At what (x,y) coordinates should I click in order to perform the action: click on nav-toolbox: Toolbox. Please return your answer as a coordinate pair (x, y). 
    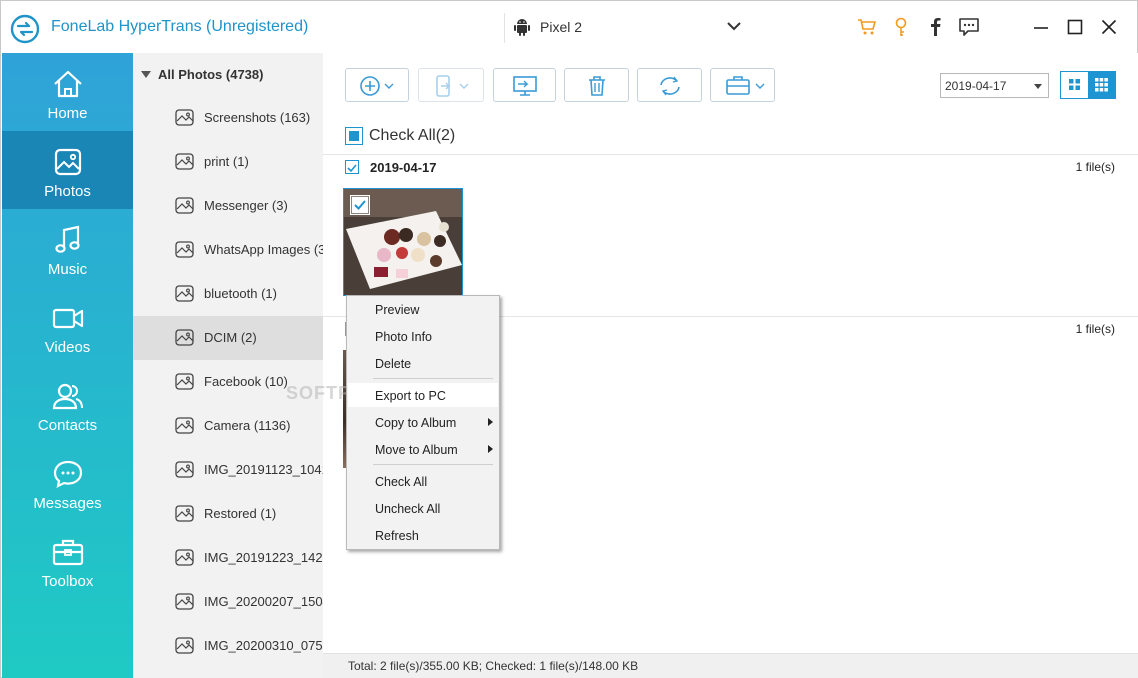
    Looking at the image, I should click on (67, 560).